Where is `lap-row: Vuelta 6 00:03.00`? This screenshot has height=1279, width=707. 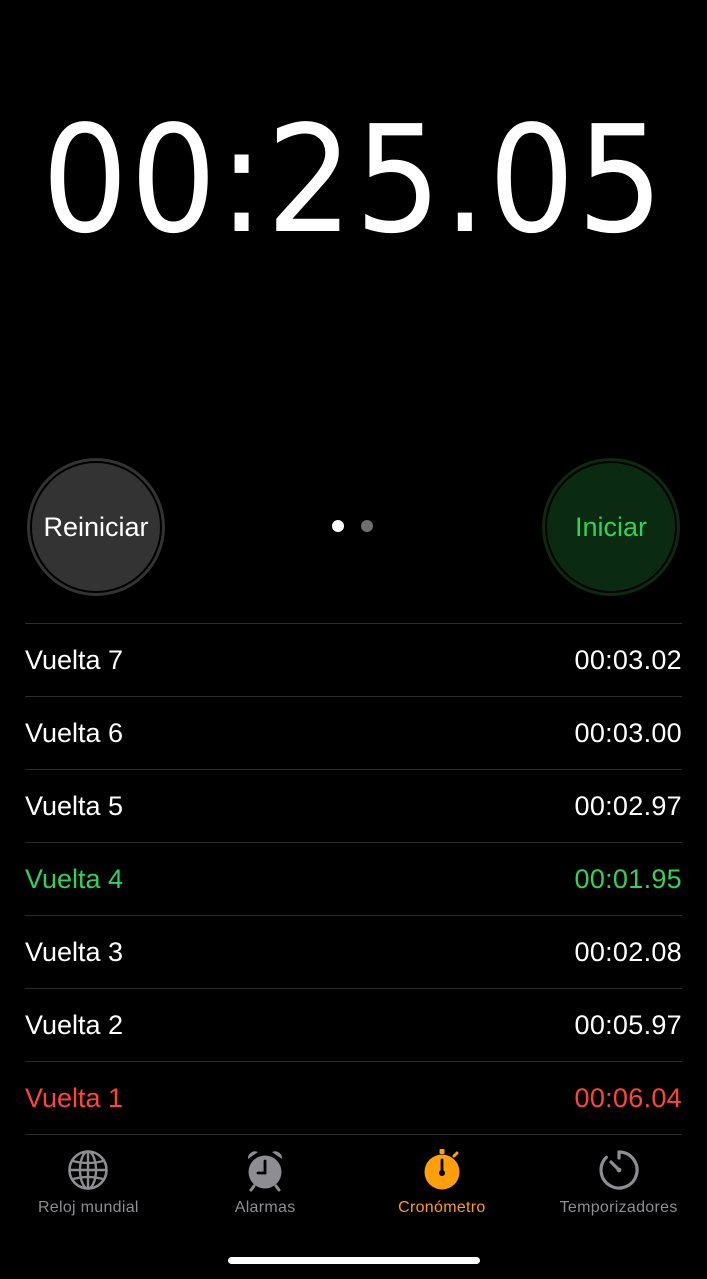
lap-row: Vuelta 6 00:03.00 is located at coordinates (353, 733).